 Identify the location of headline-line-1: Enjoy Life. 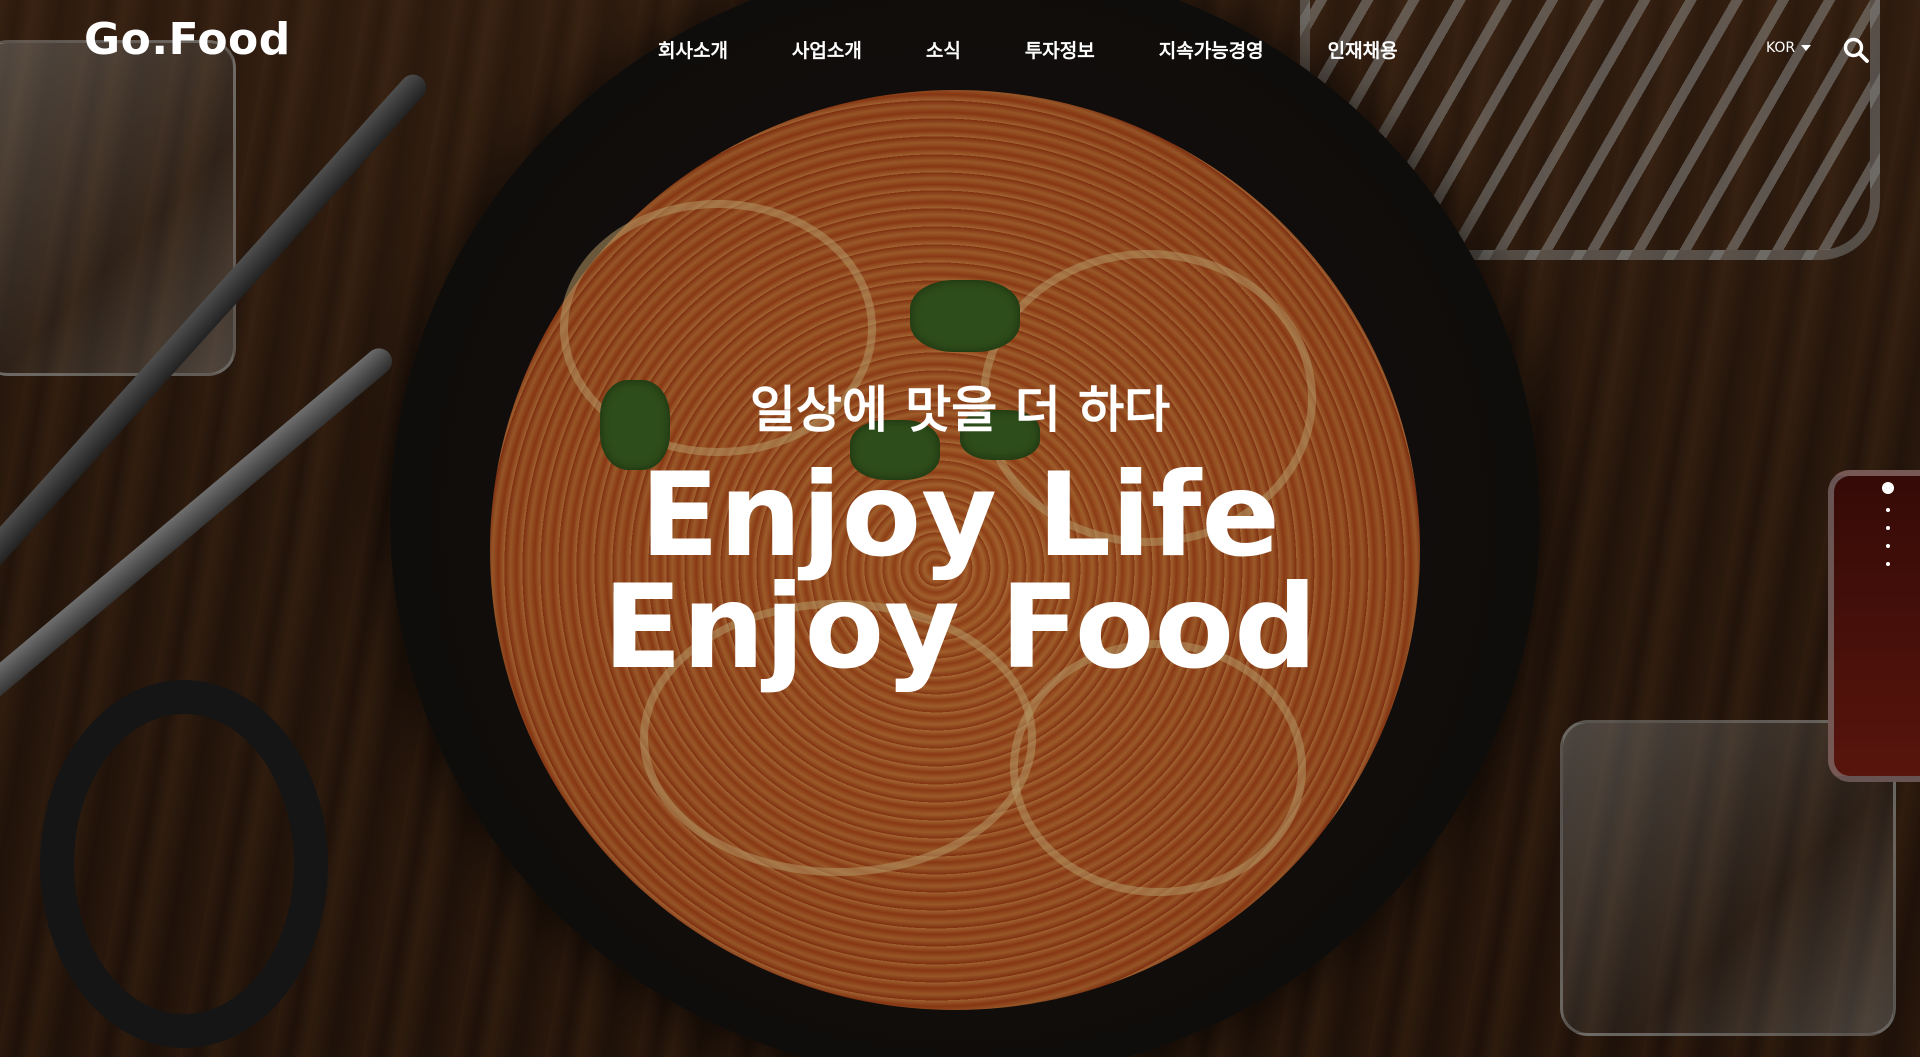
(960, 515).